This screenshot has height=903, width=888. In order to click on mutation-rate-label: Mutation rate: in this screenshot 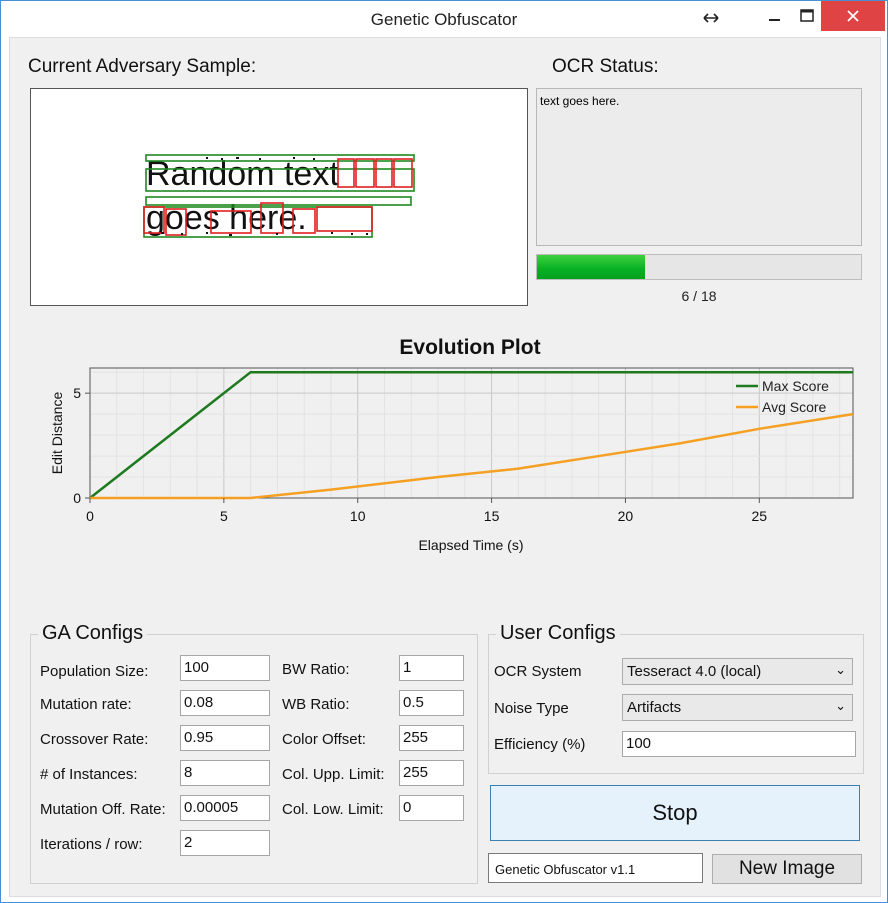, I will do `click(86, 704)`.